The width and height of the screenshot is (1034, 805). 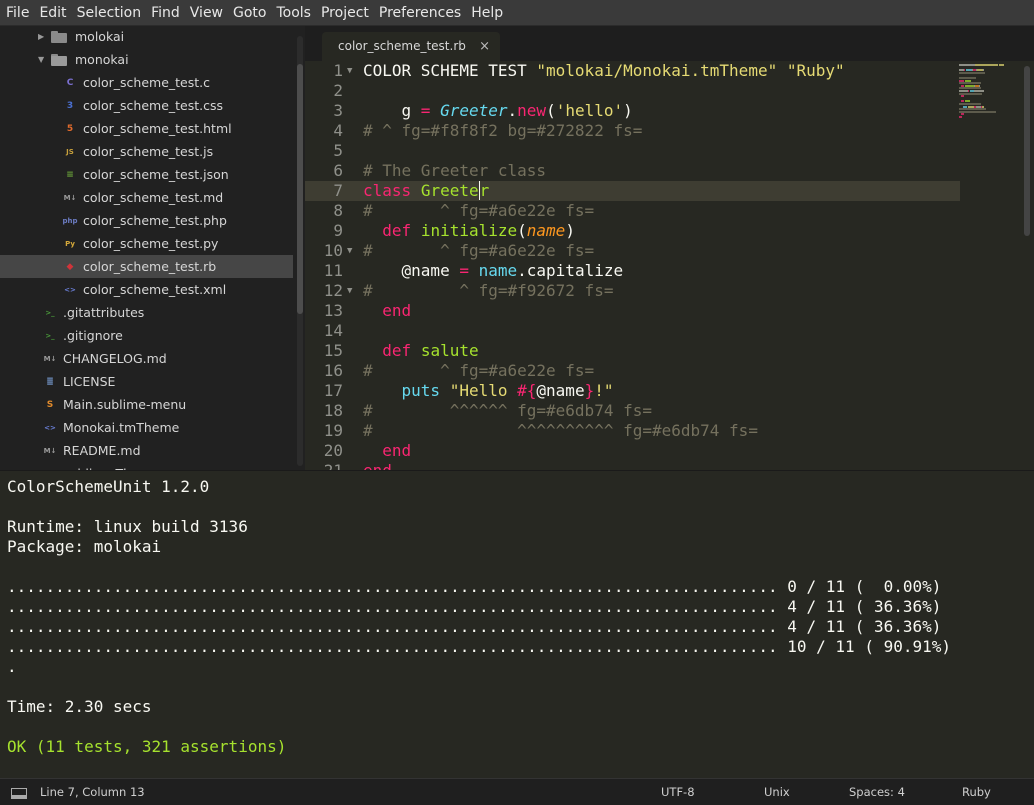 What do you see at coordinates (92, 792) in the screenshot?
I see `cursor-position: Line 7, Column 13` at bounding box center [92, 792].